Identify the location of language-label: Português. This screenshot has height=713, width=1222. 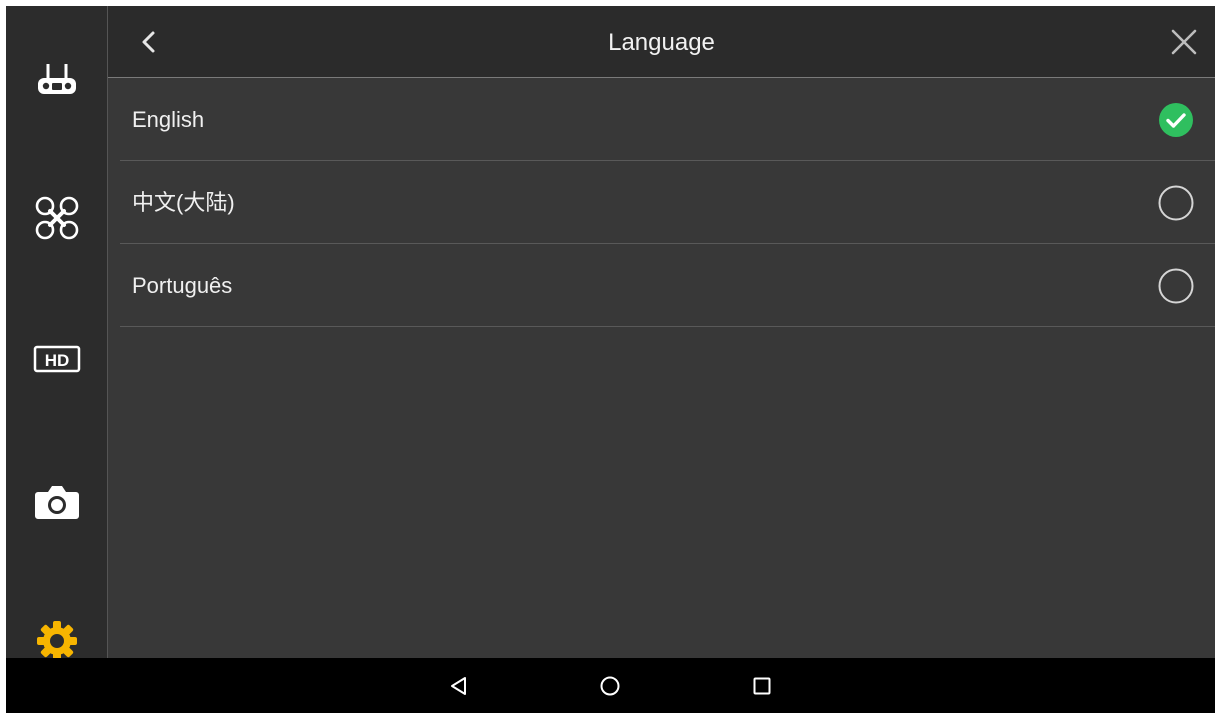
(182, 285).